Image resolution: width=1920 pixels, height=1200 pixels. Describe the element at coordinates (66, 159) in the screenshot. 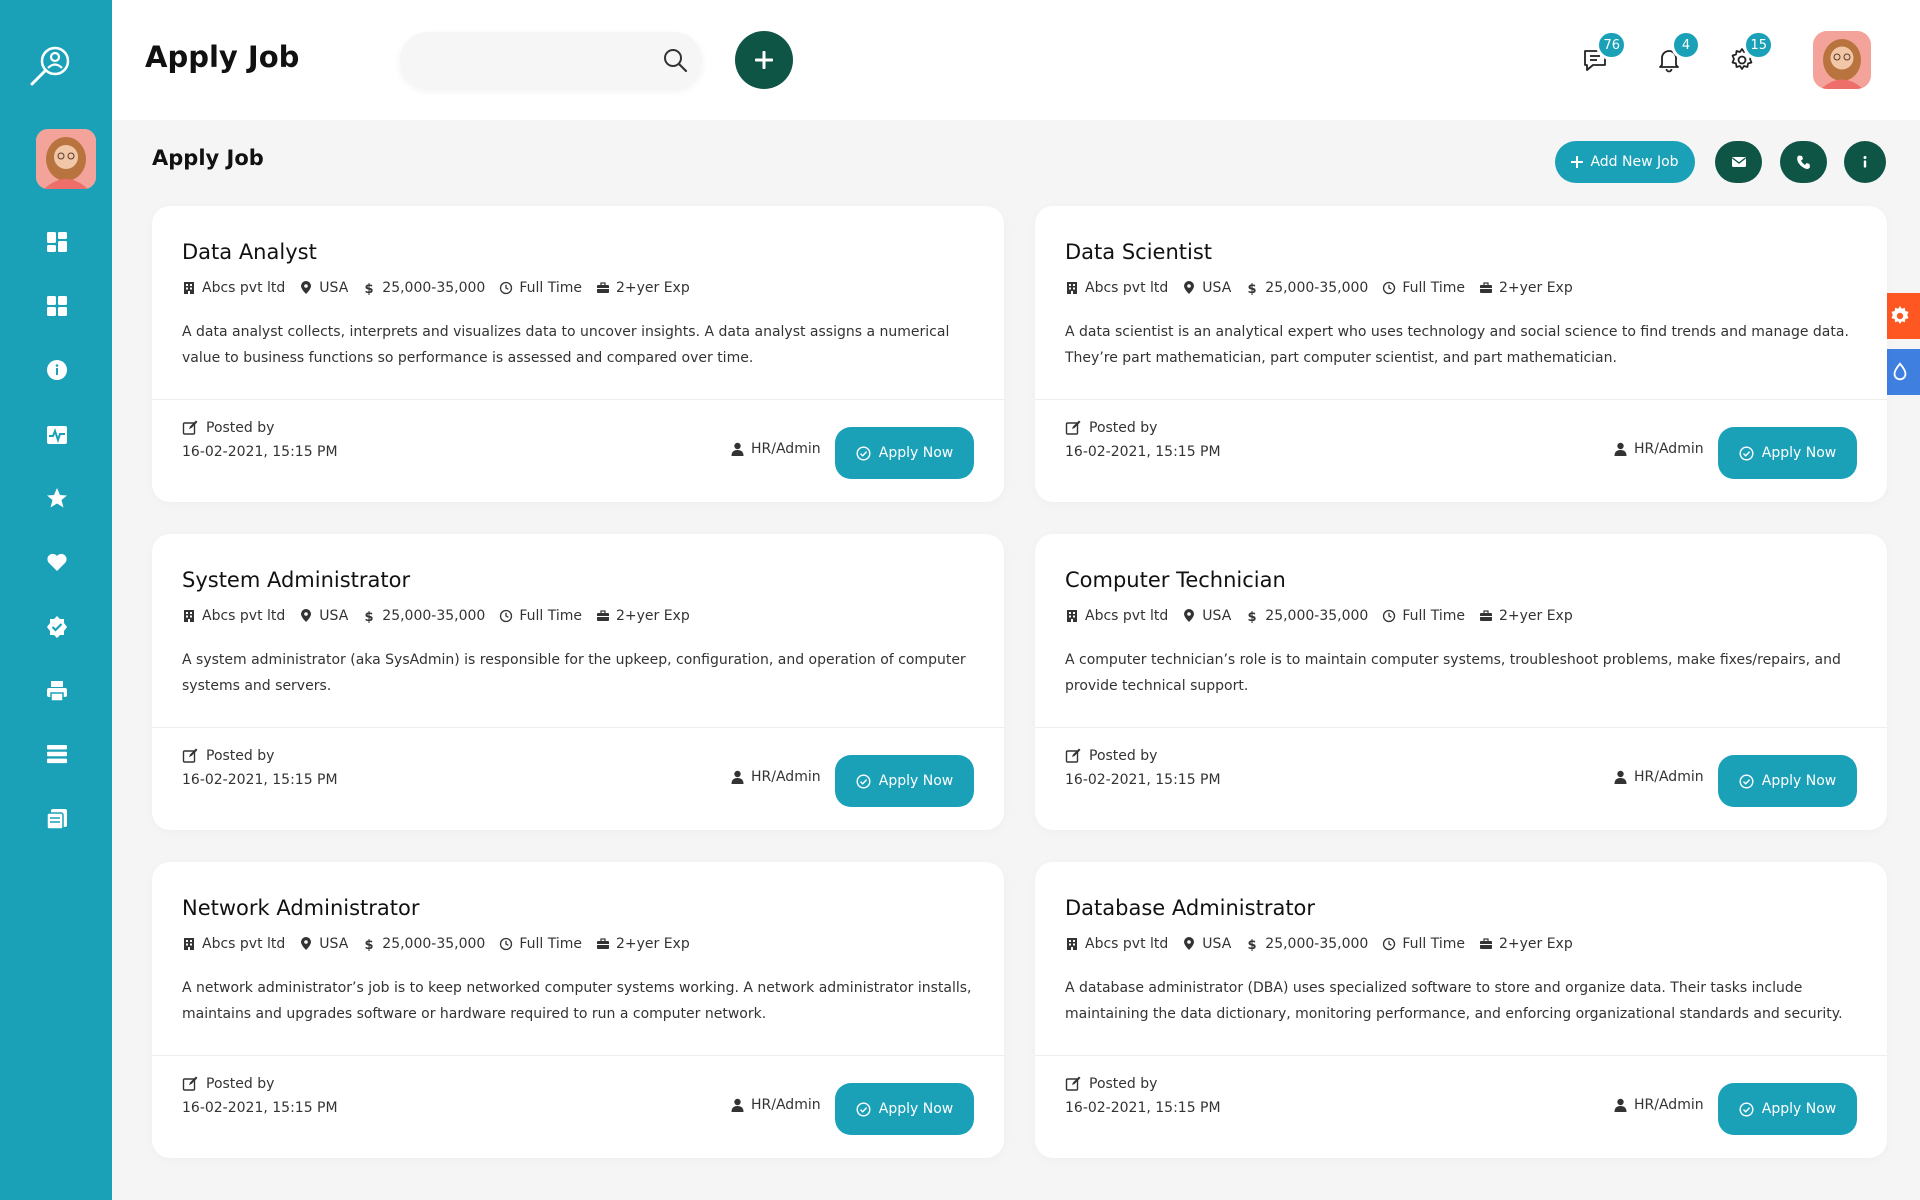

I see `sidebar-avatar` at that location.